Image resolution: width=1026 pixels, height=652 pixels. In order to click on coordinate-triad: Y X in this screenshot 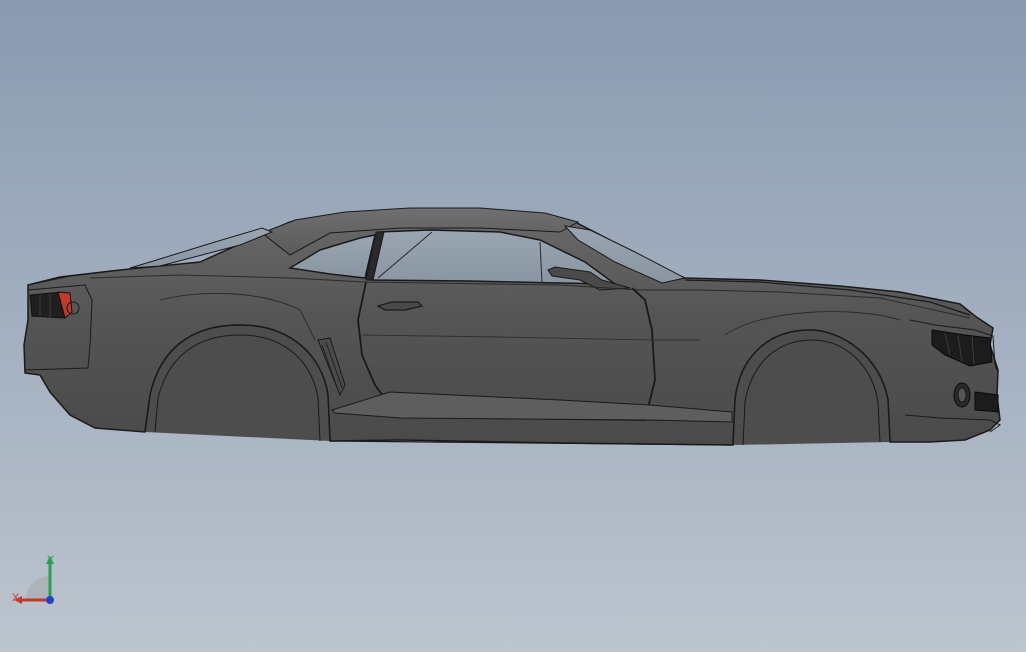, I will do `click(33, 579)`.